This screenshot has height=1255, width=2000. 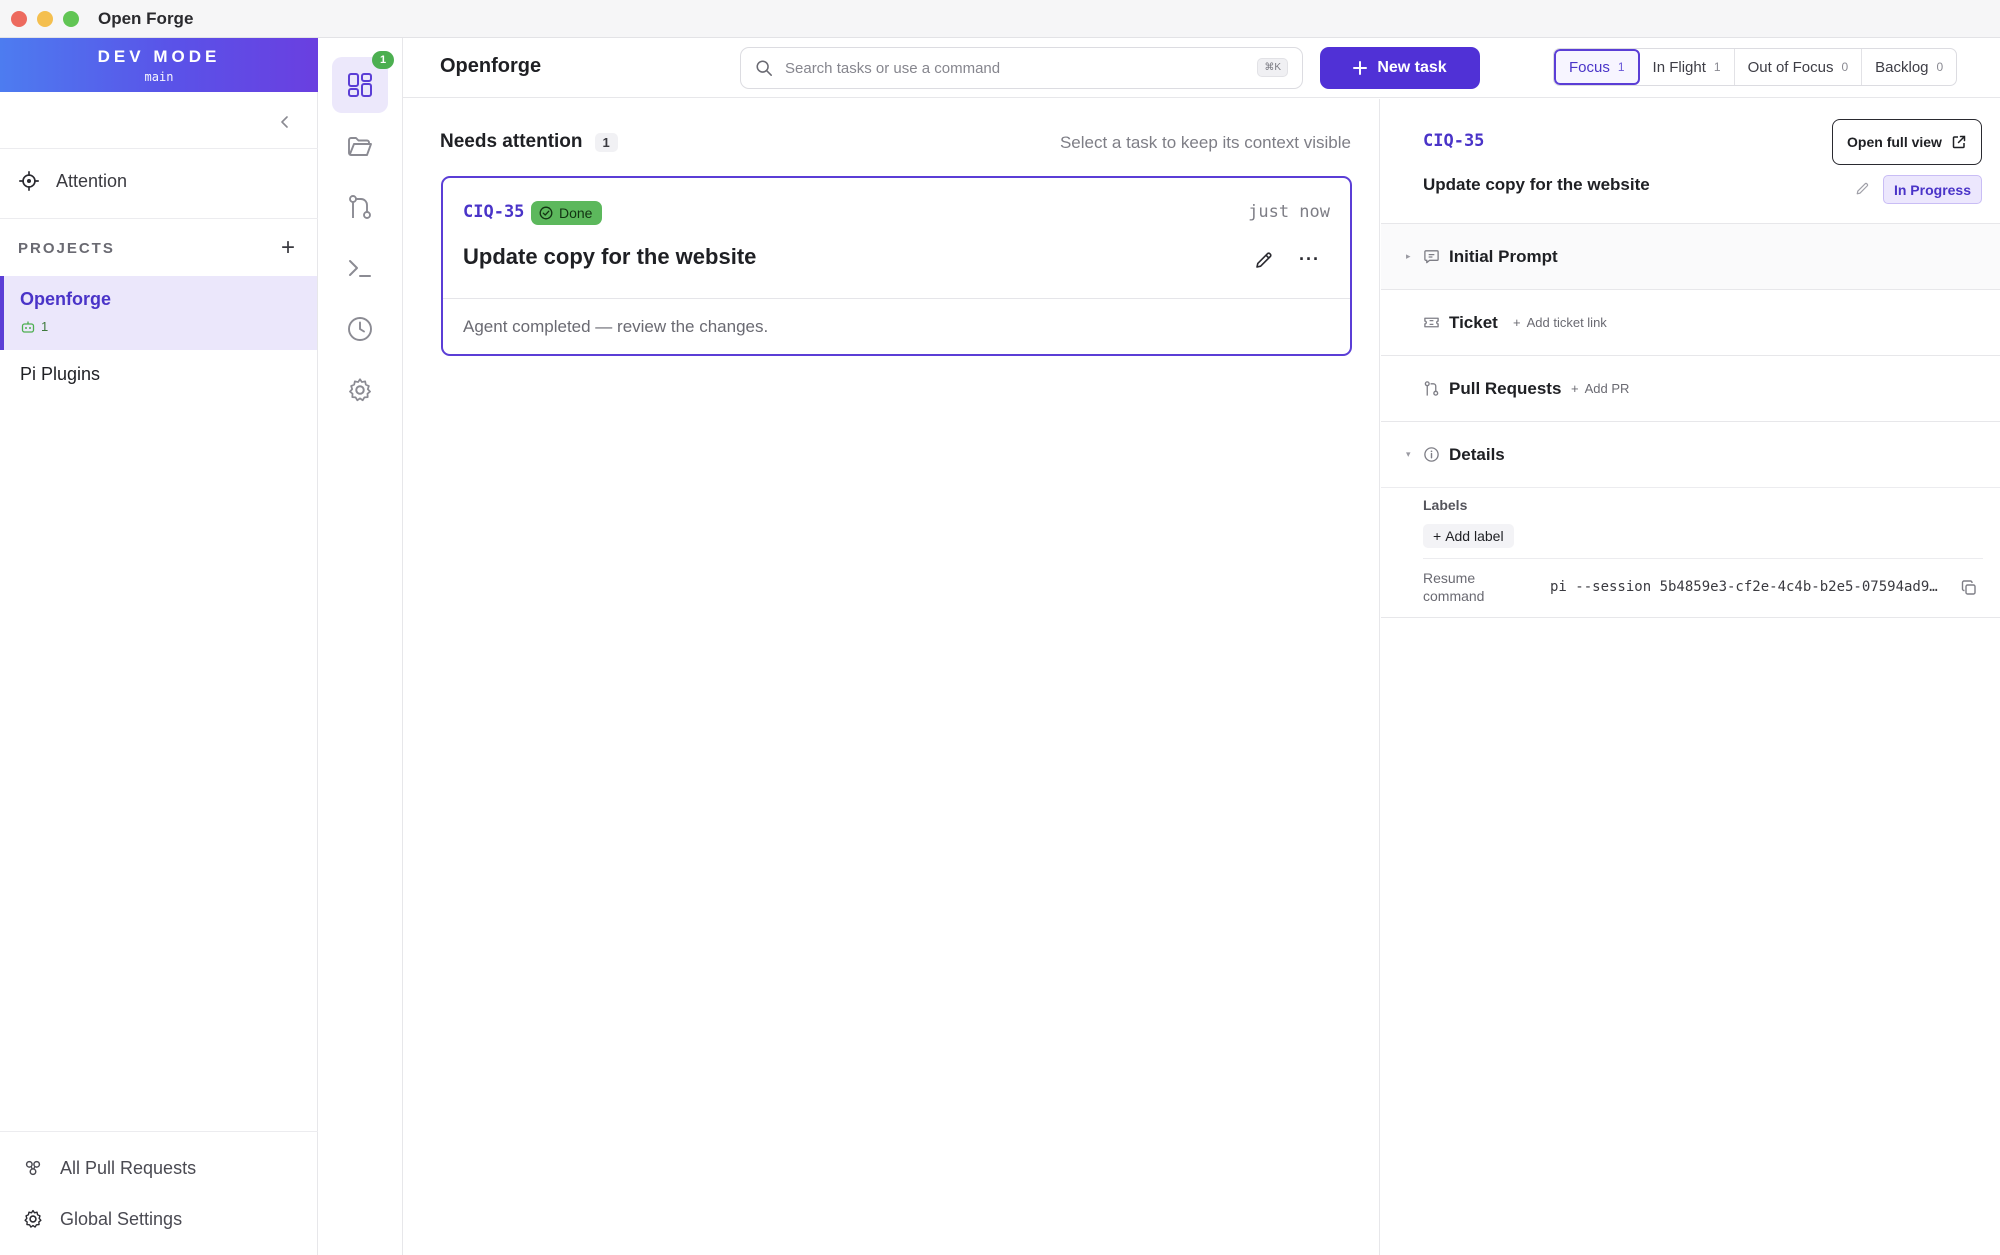 What do you see at coordinates (1894, 142) in the screenshot?
I see `open-full-view-label: Open full view` at bounding box center [1894, 142].